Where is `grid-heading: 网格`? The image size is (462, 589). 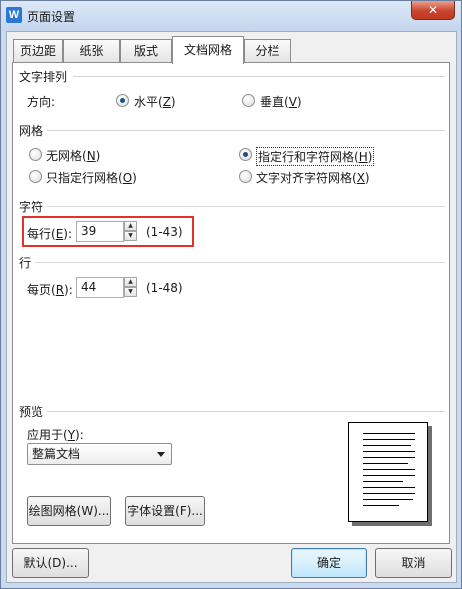
grid-heading: 网格 is located at coordinates (31, 131).